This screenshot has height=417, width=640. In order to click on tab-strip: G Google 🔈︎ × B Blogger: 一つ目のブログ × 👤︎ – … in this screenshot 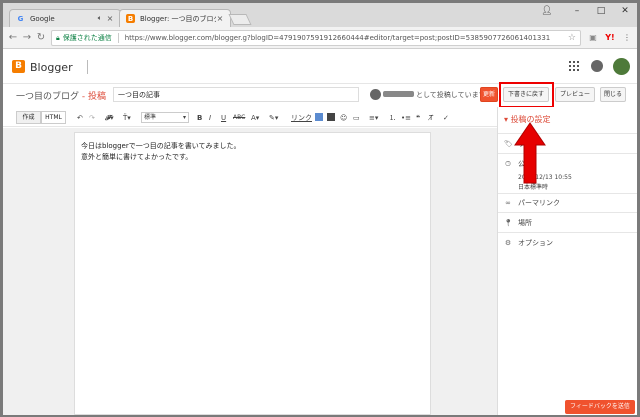, I will do `click(320, 15)`.